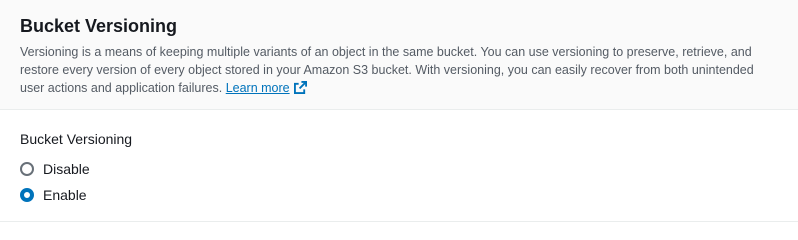 This screenshot has width=798, height=240. I want to click on radio-disable, so click(27, 169).